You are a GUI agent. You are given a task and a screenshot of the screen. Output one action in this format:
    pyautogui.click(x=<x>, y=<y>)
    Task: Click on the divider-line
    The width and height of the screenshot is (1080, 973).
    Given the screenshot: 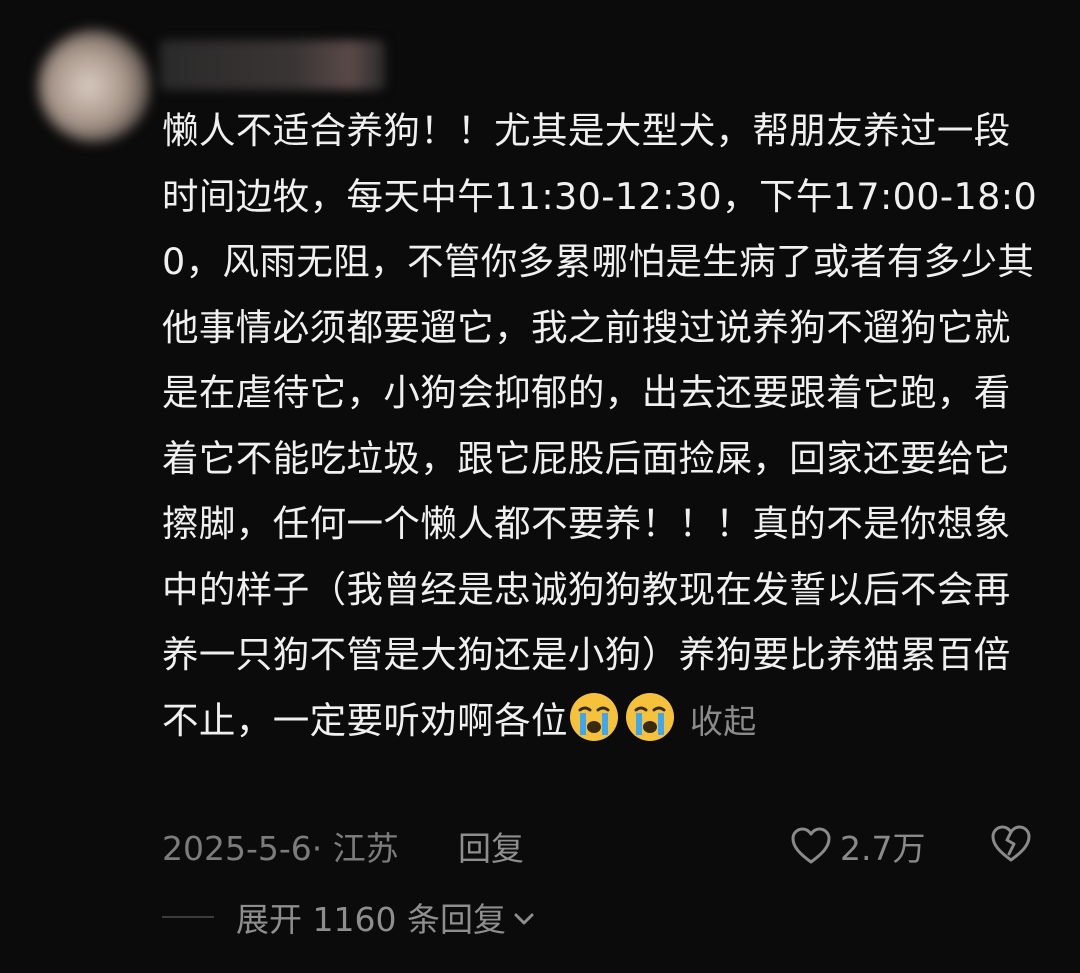 What is the action you would take?
    pyautogui.click(x=188, y=917)
    